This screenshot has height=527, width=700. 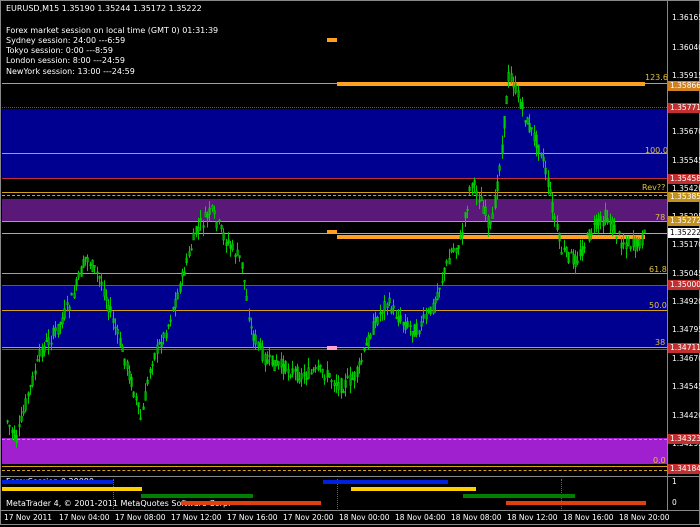 What do you see at coordinates (686, 75) in the screenshot?
I see `price-tick: 1.35915` at bounding box center [686, 75].